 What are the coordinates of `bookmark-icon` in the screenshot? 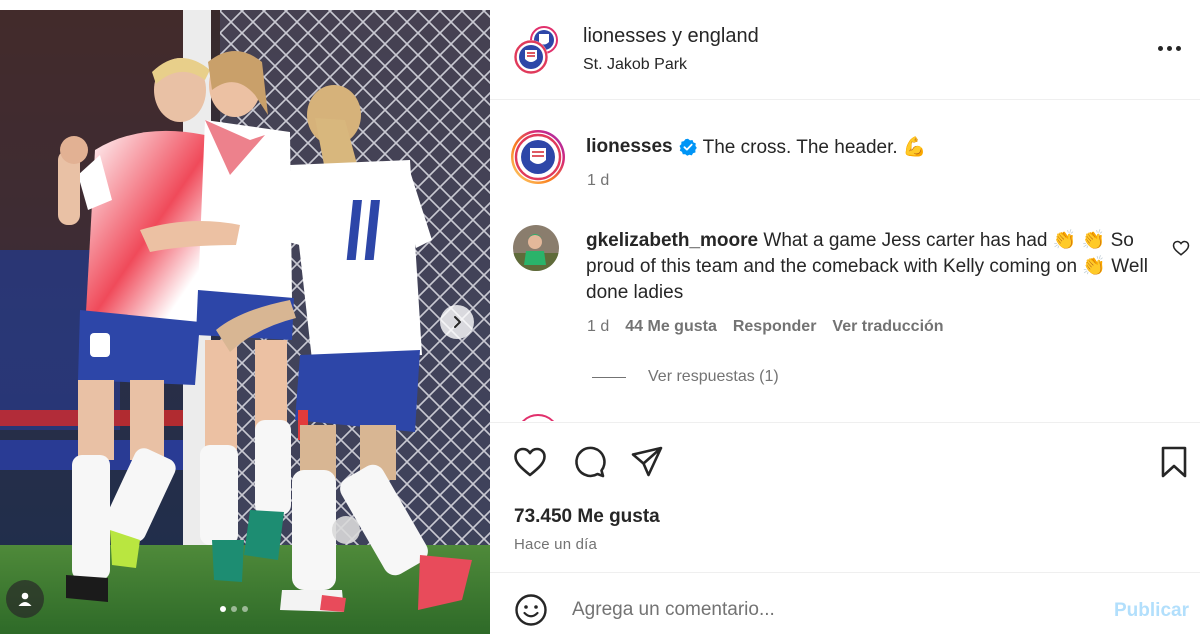 It's located at (1174, 462).